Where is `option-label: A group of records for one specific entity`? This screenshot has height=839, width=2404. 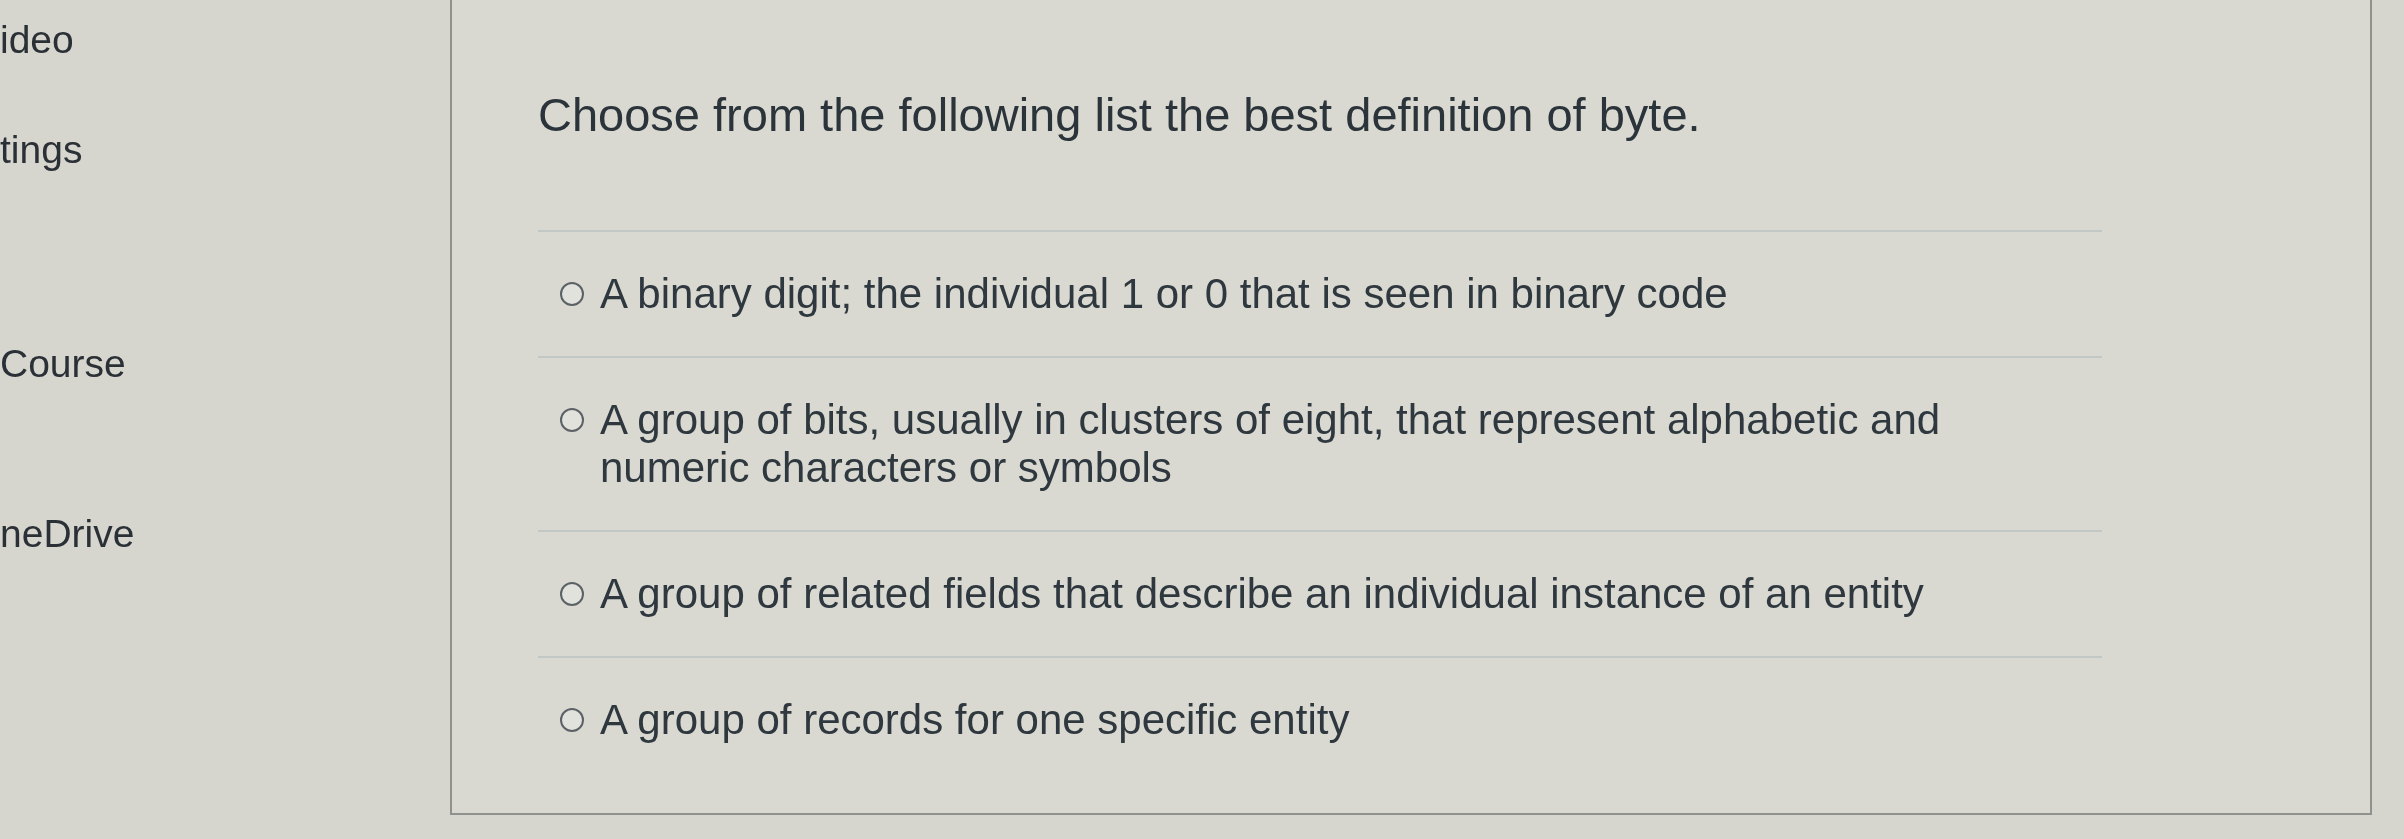
option-label: A group of records for one specific entity is located at coordinates (975, 720).